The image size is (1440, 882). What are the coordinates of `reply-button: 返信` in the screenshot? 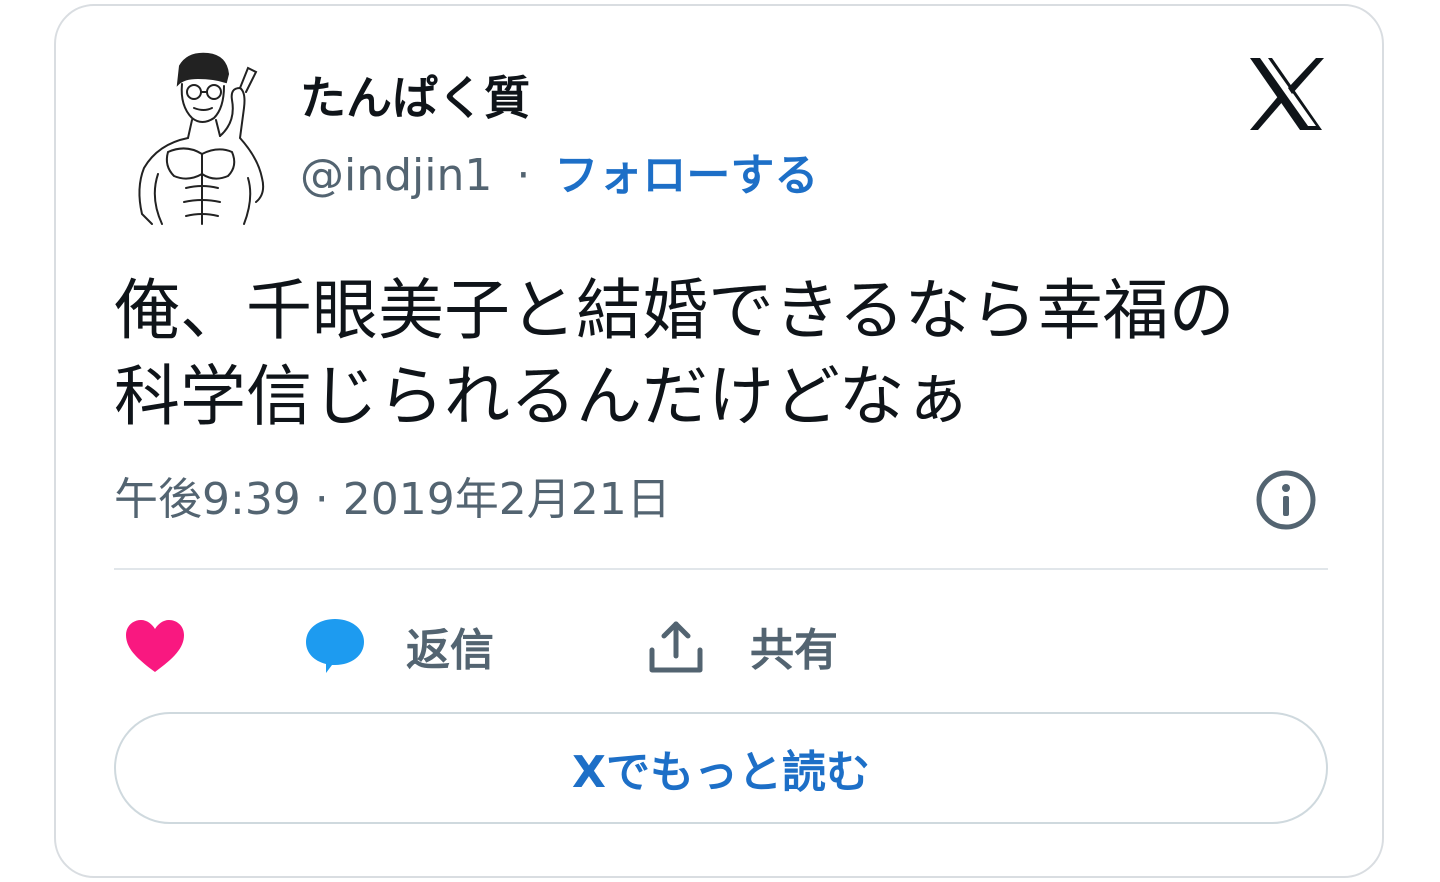 It's located at (399, 646).